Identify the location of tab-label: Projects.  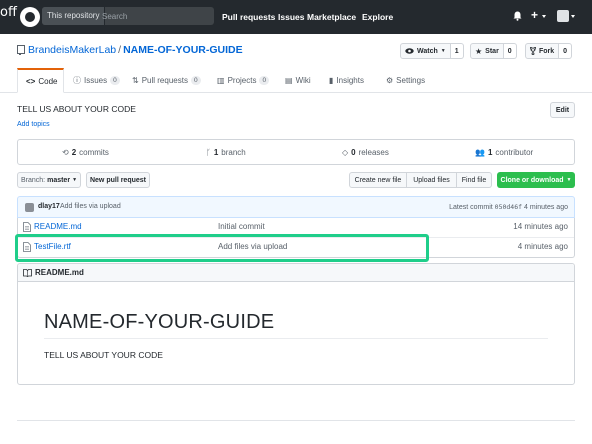
(242, 80).